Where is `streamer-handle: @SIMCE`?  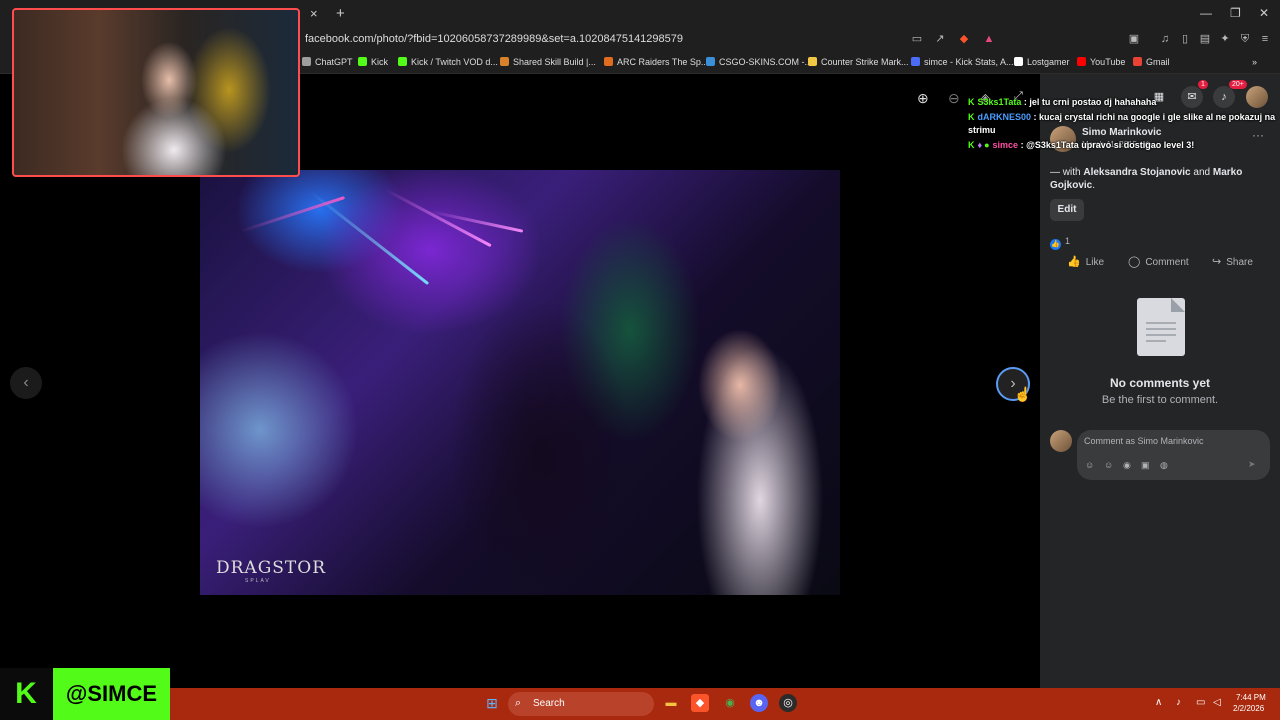
streamer-handle: @SIMCE is located at coordinates (111, 694).